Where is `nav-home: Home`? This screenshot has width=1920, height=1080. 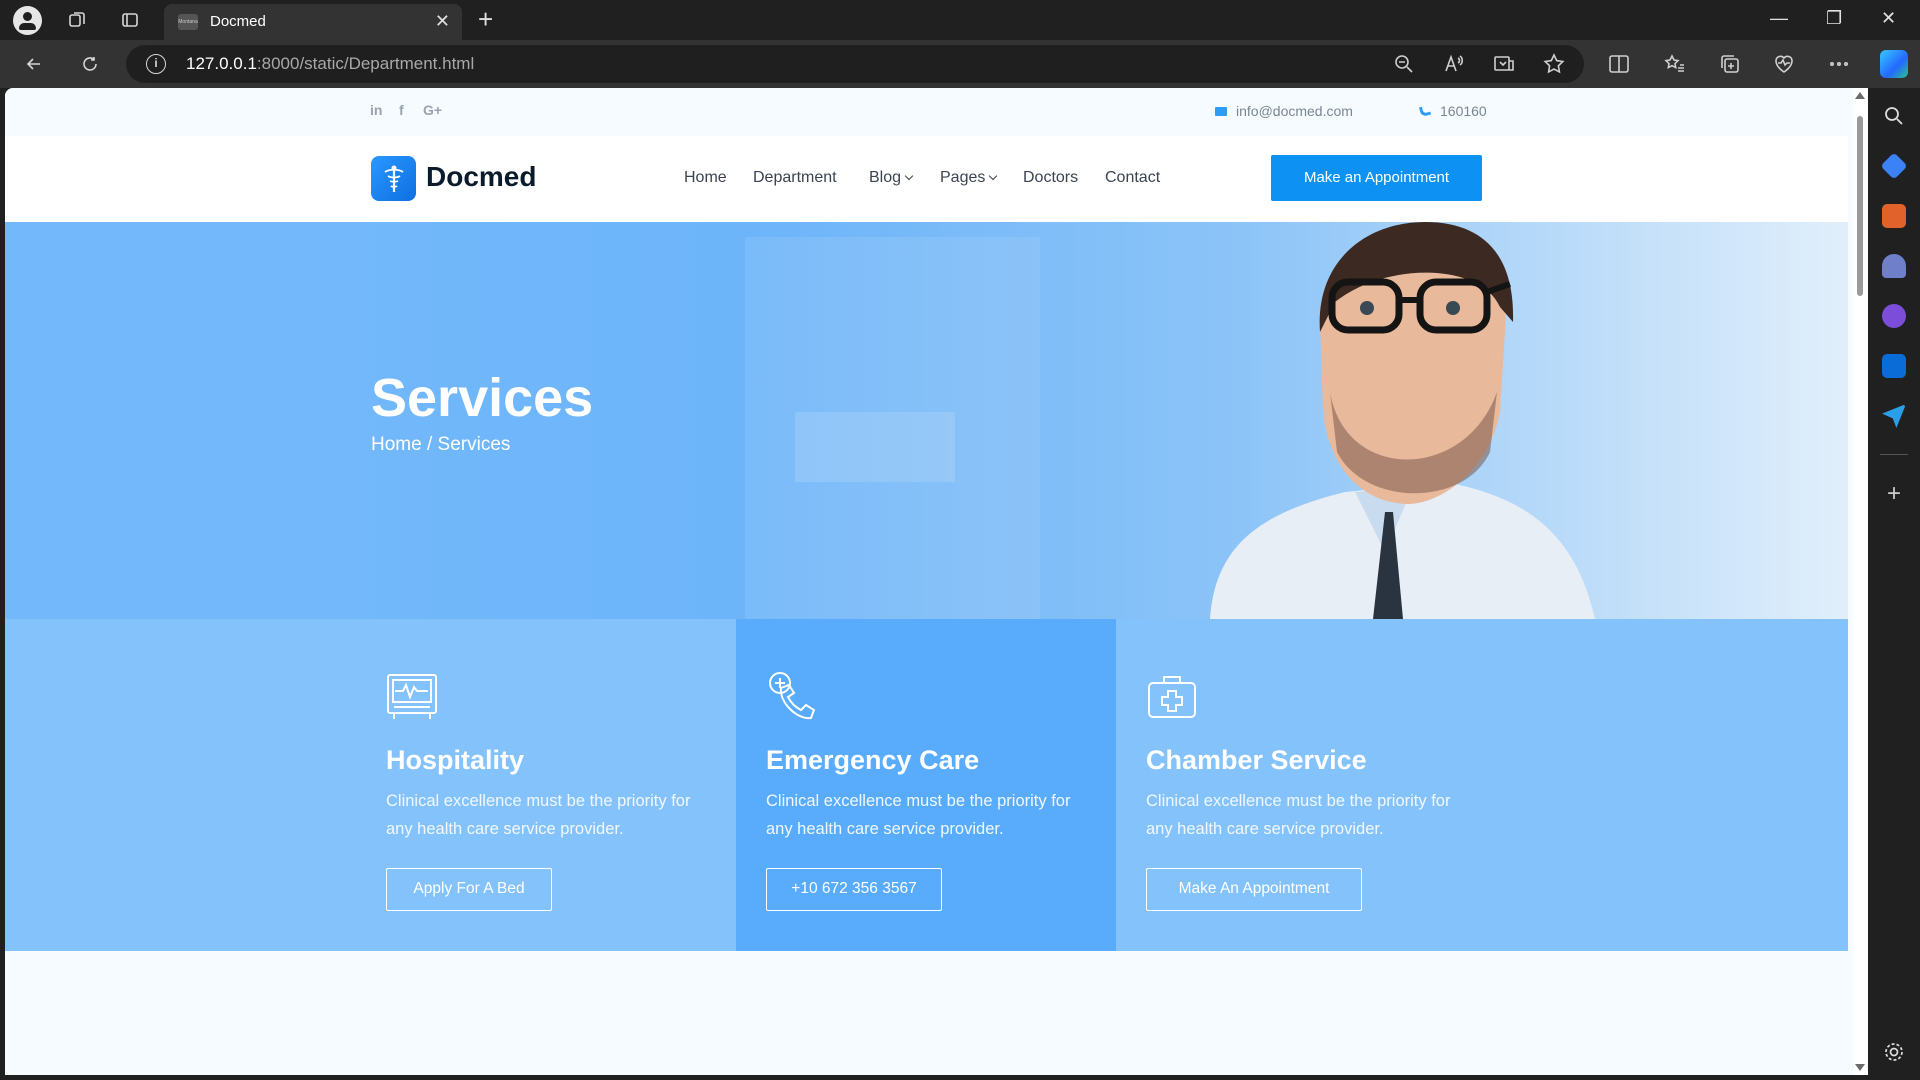
nav-home: Home is located at coordinates (705, 178).